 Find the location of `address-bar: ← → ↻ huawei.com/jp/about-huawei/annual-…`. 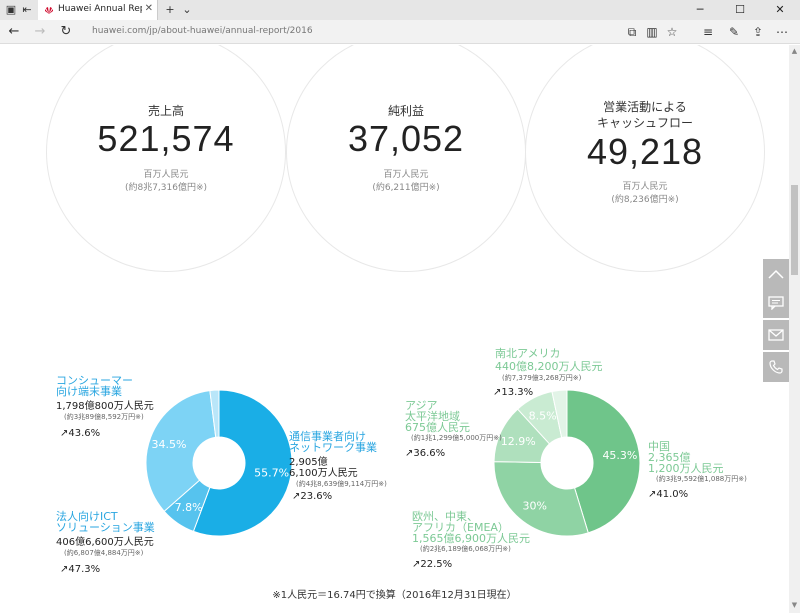

address-bar: ← → ↻ huawei.com/jp/about-huawei/annual-… is located at coordinates (400, 32).